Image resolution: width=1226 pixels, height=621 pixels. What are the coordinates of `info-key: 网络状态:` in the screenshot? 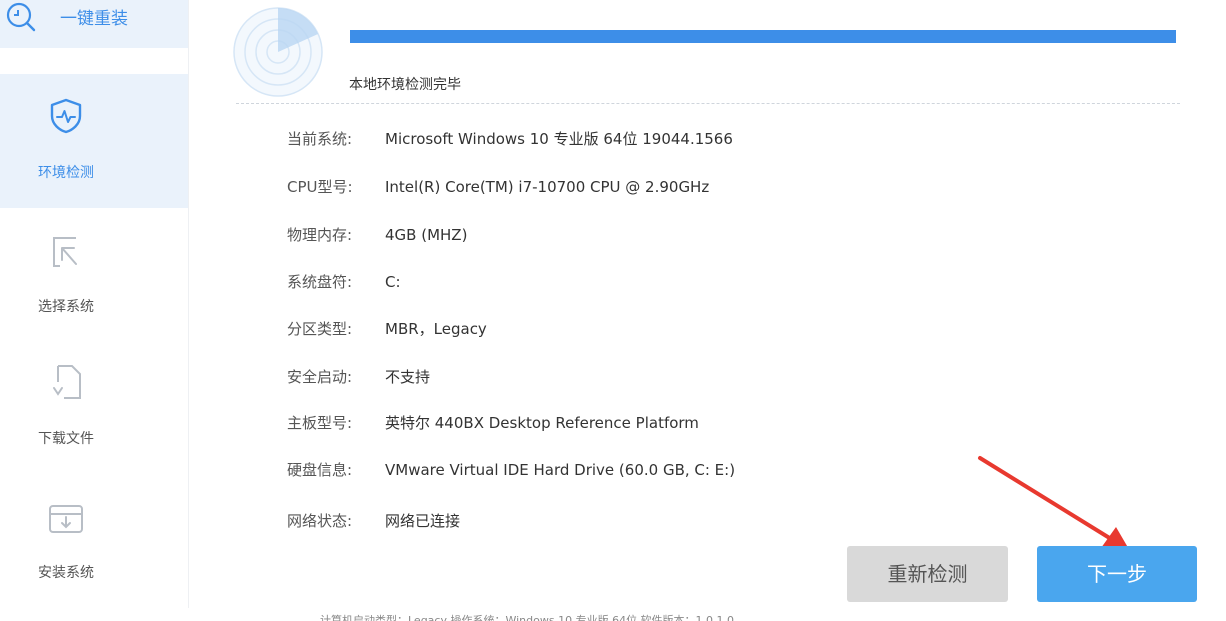 It's located at (320, 521).